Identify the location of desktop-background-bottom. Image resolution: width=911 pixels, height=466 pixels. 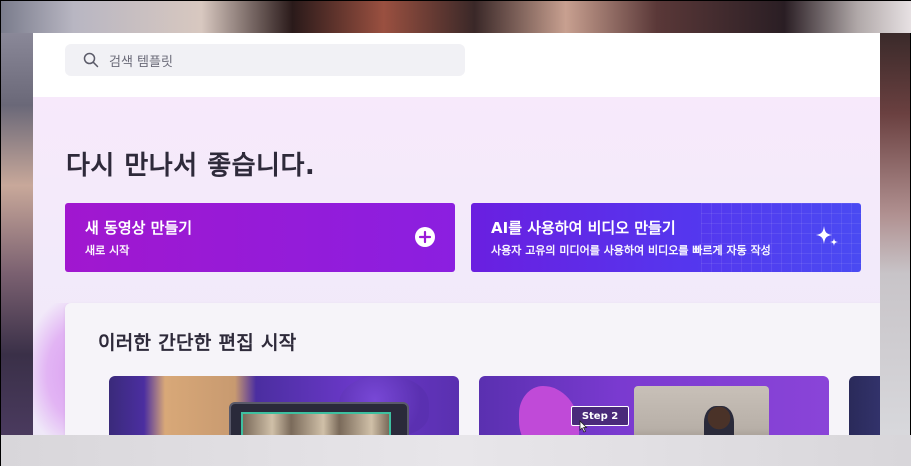
(456, 450).